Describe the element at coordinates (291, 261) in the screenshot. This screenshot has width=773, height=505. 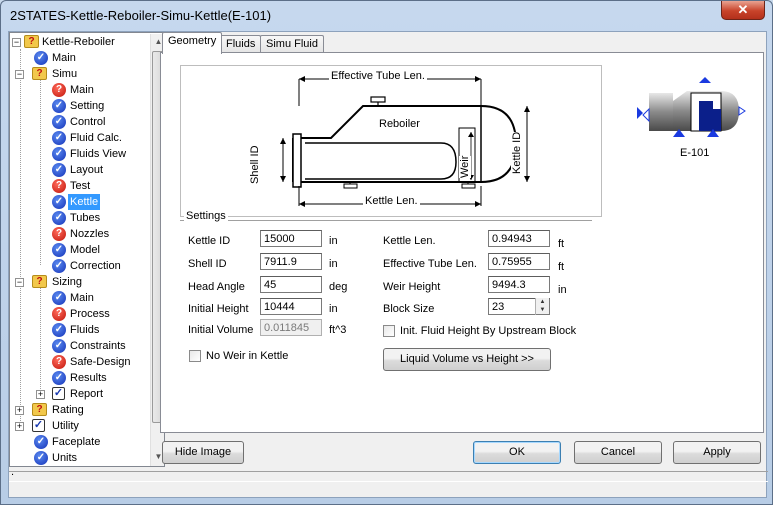
I see `shell-id-input` at that location.